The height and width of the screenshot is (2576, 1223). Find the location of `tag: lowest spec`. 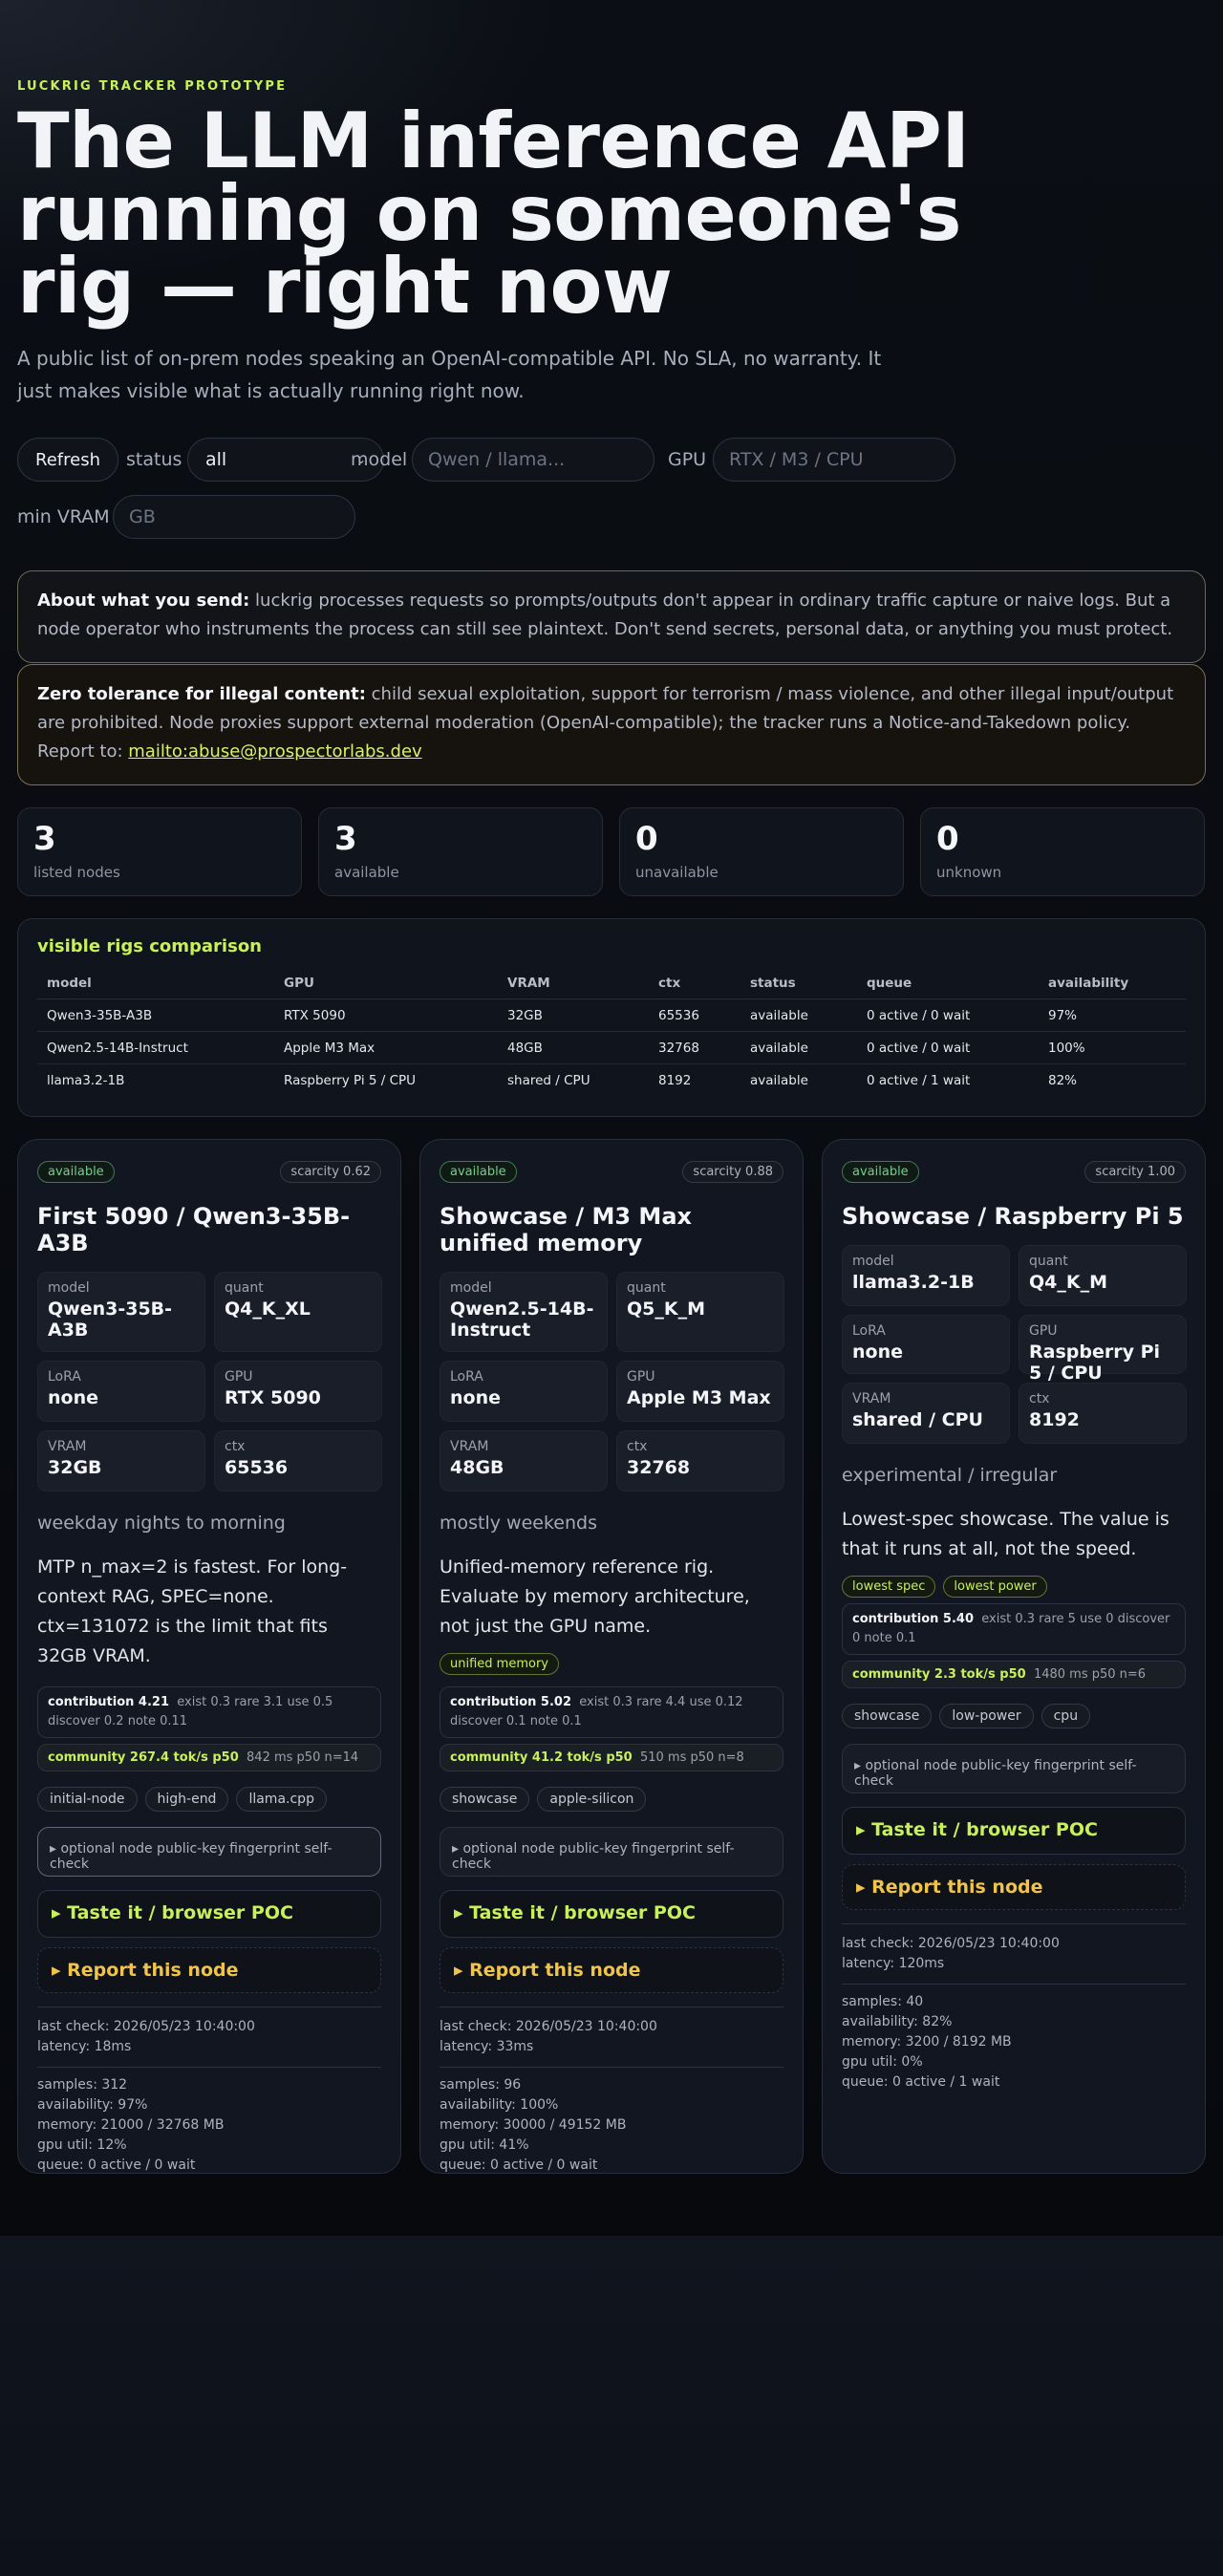

tag: lowest spec is located at coordinates (889, 1587).